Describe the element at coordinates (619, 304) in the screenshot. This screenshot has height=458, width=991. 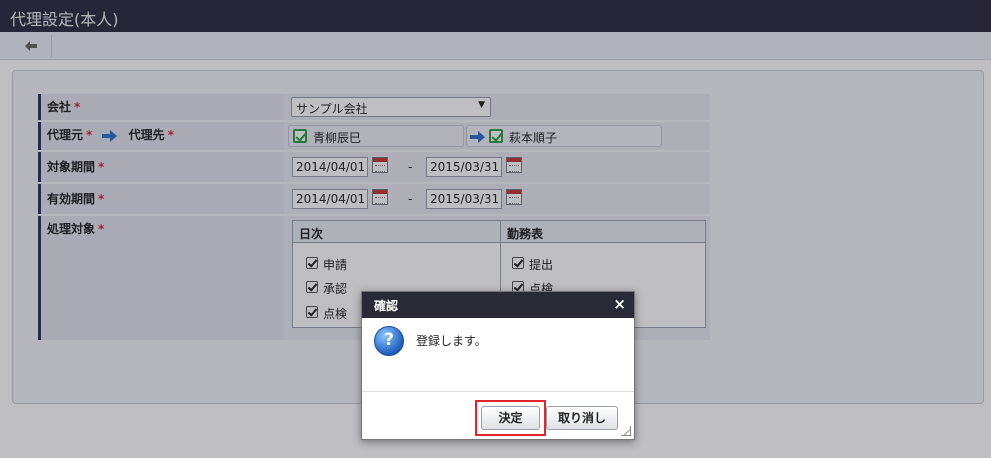
I see `close-icon: ×` at that location.